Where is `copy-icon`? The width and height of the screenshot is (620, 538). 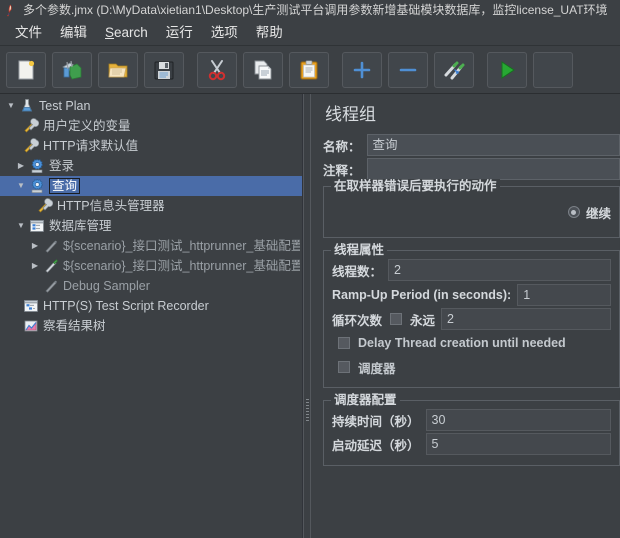
copy-icon is located at coordinates (263, 70).